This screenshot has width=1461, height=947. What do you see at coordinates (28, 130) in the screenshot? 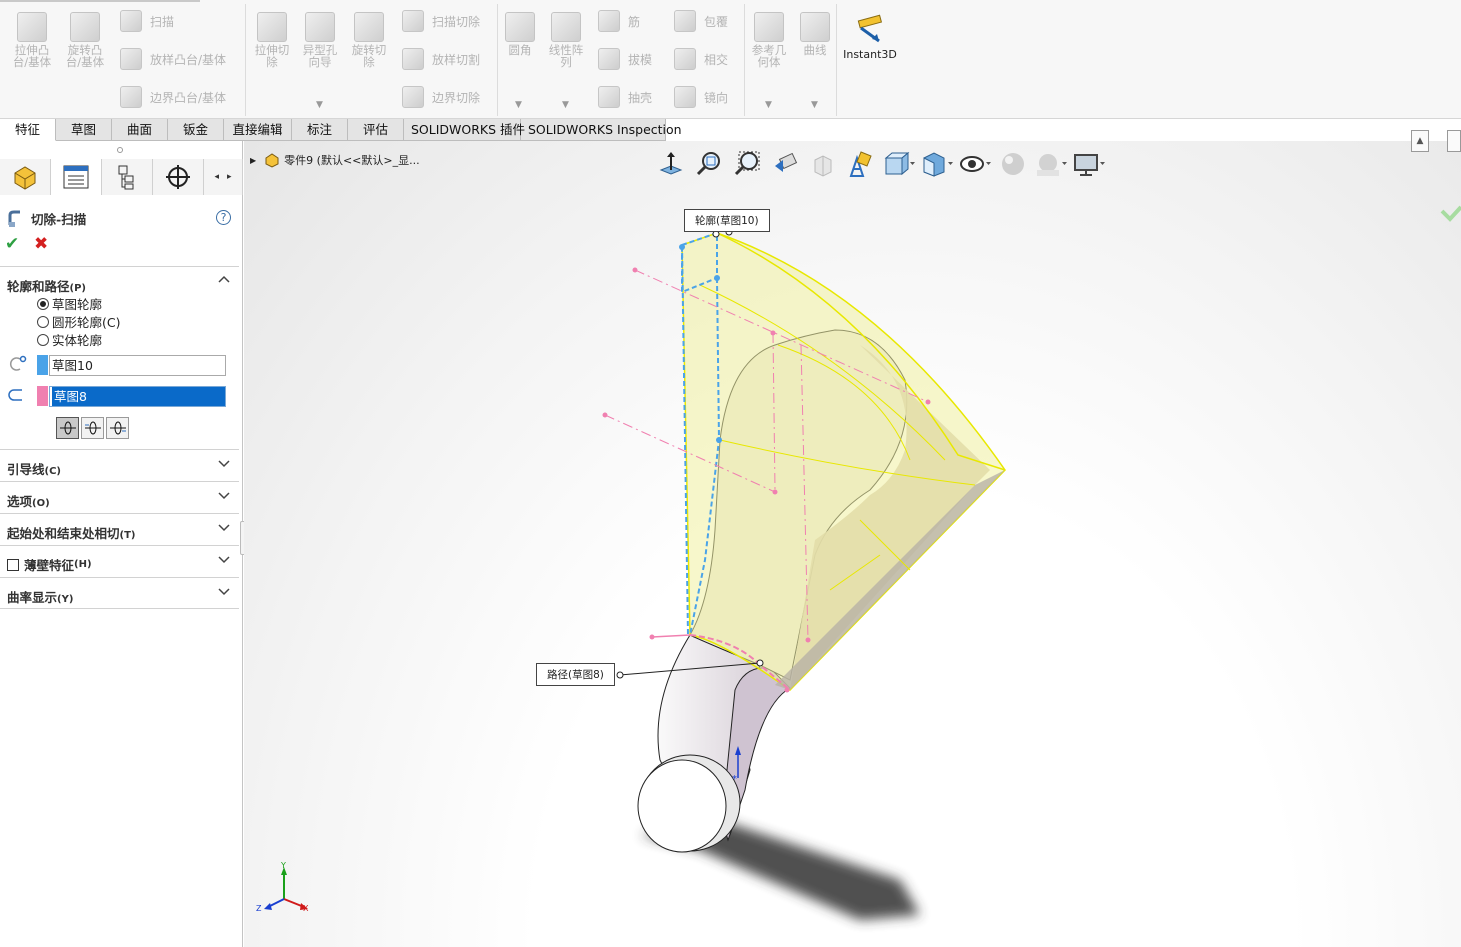
I see `tab-features: 特征` at bounding box center [28, 130].